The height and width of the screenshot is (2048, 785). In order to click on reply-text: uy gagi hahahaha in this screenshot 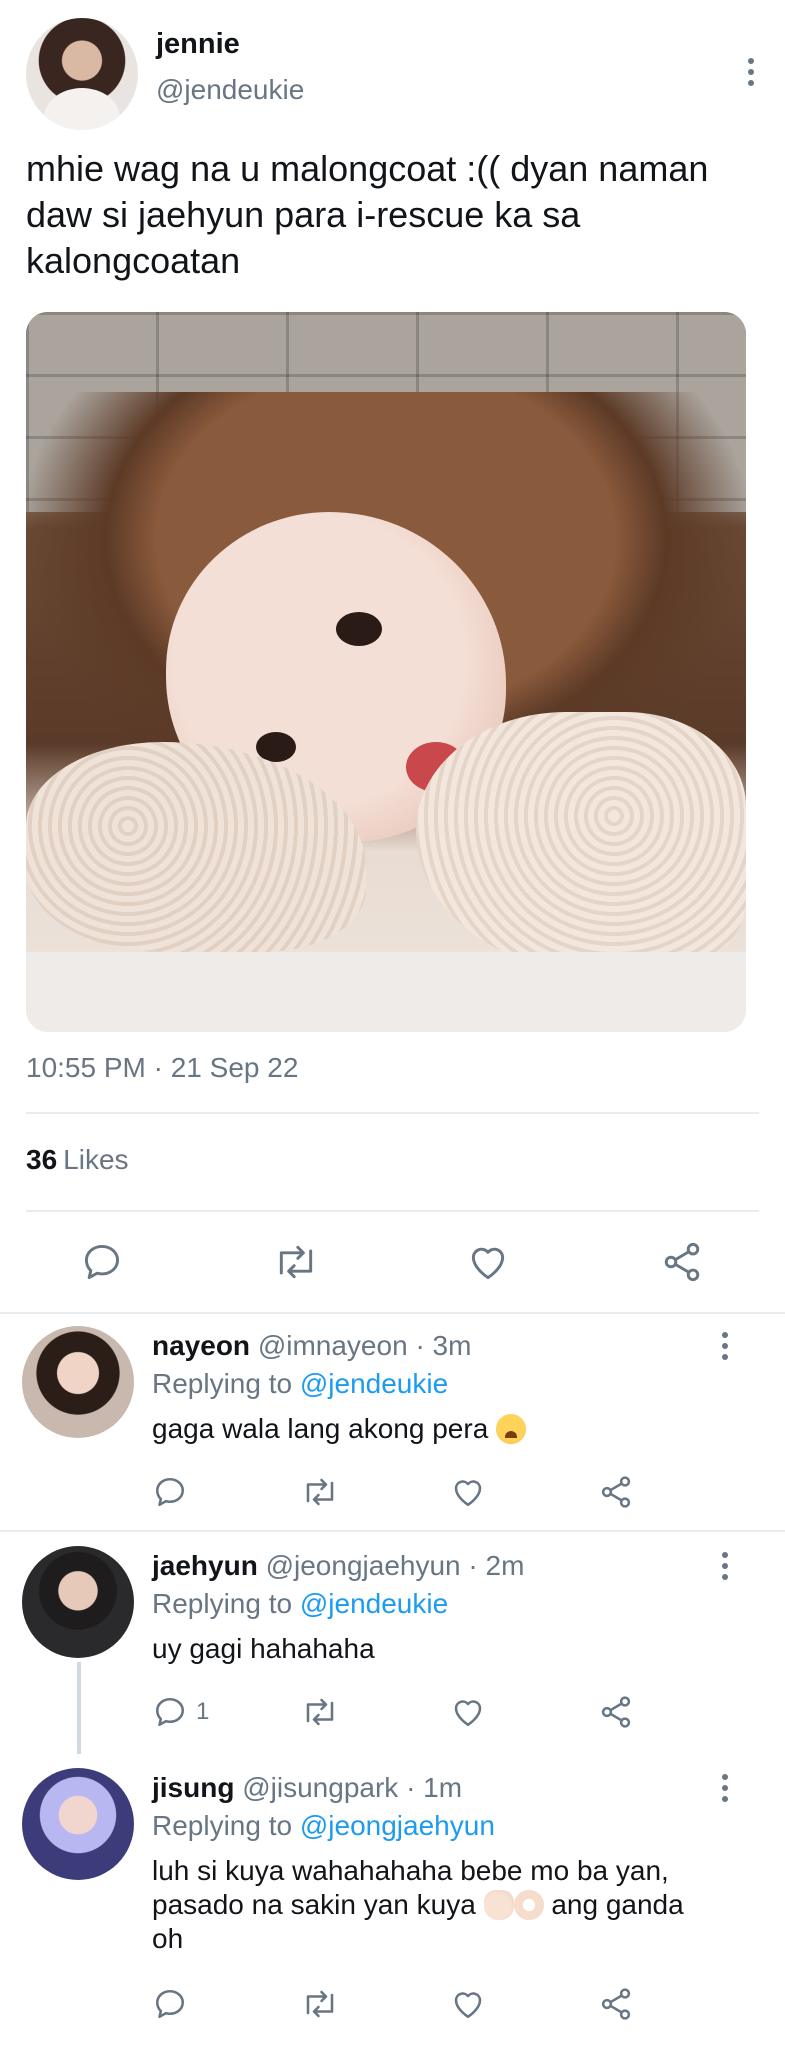, I will do `click(263, 1648)`.